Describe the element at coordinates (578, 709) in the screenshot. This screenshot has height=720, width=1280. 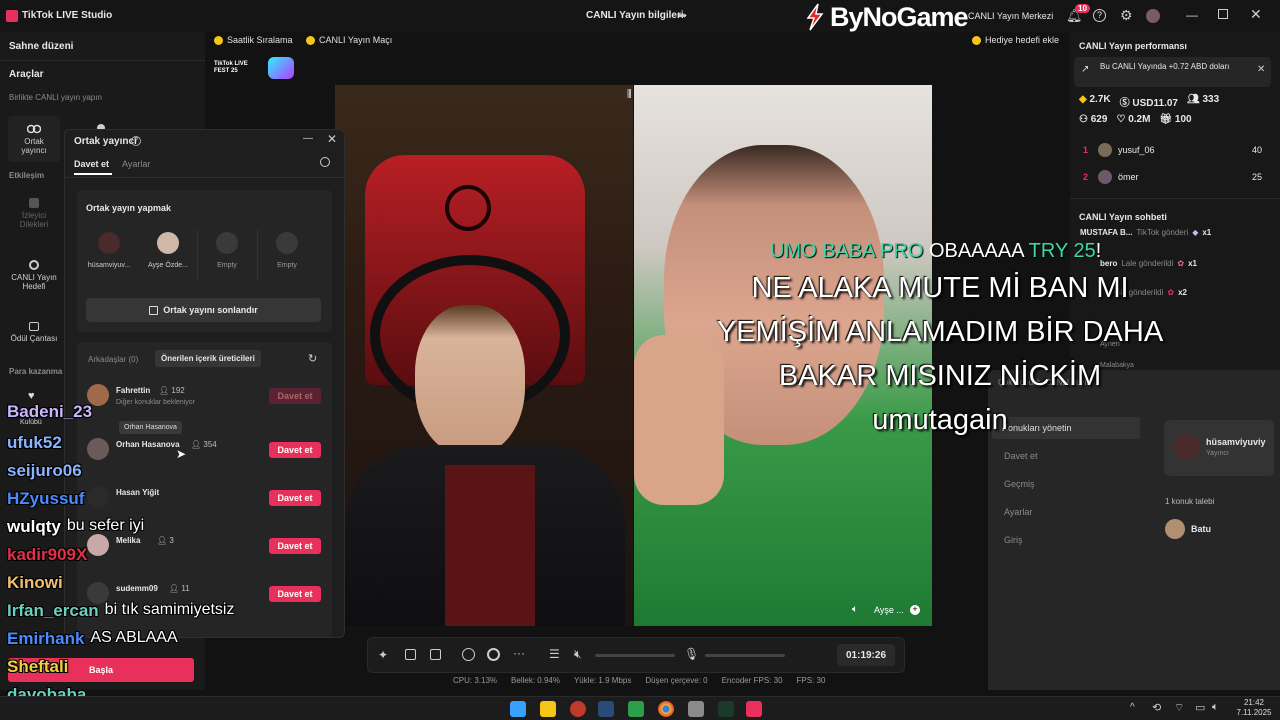
I see `app-red-icon` at that location.